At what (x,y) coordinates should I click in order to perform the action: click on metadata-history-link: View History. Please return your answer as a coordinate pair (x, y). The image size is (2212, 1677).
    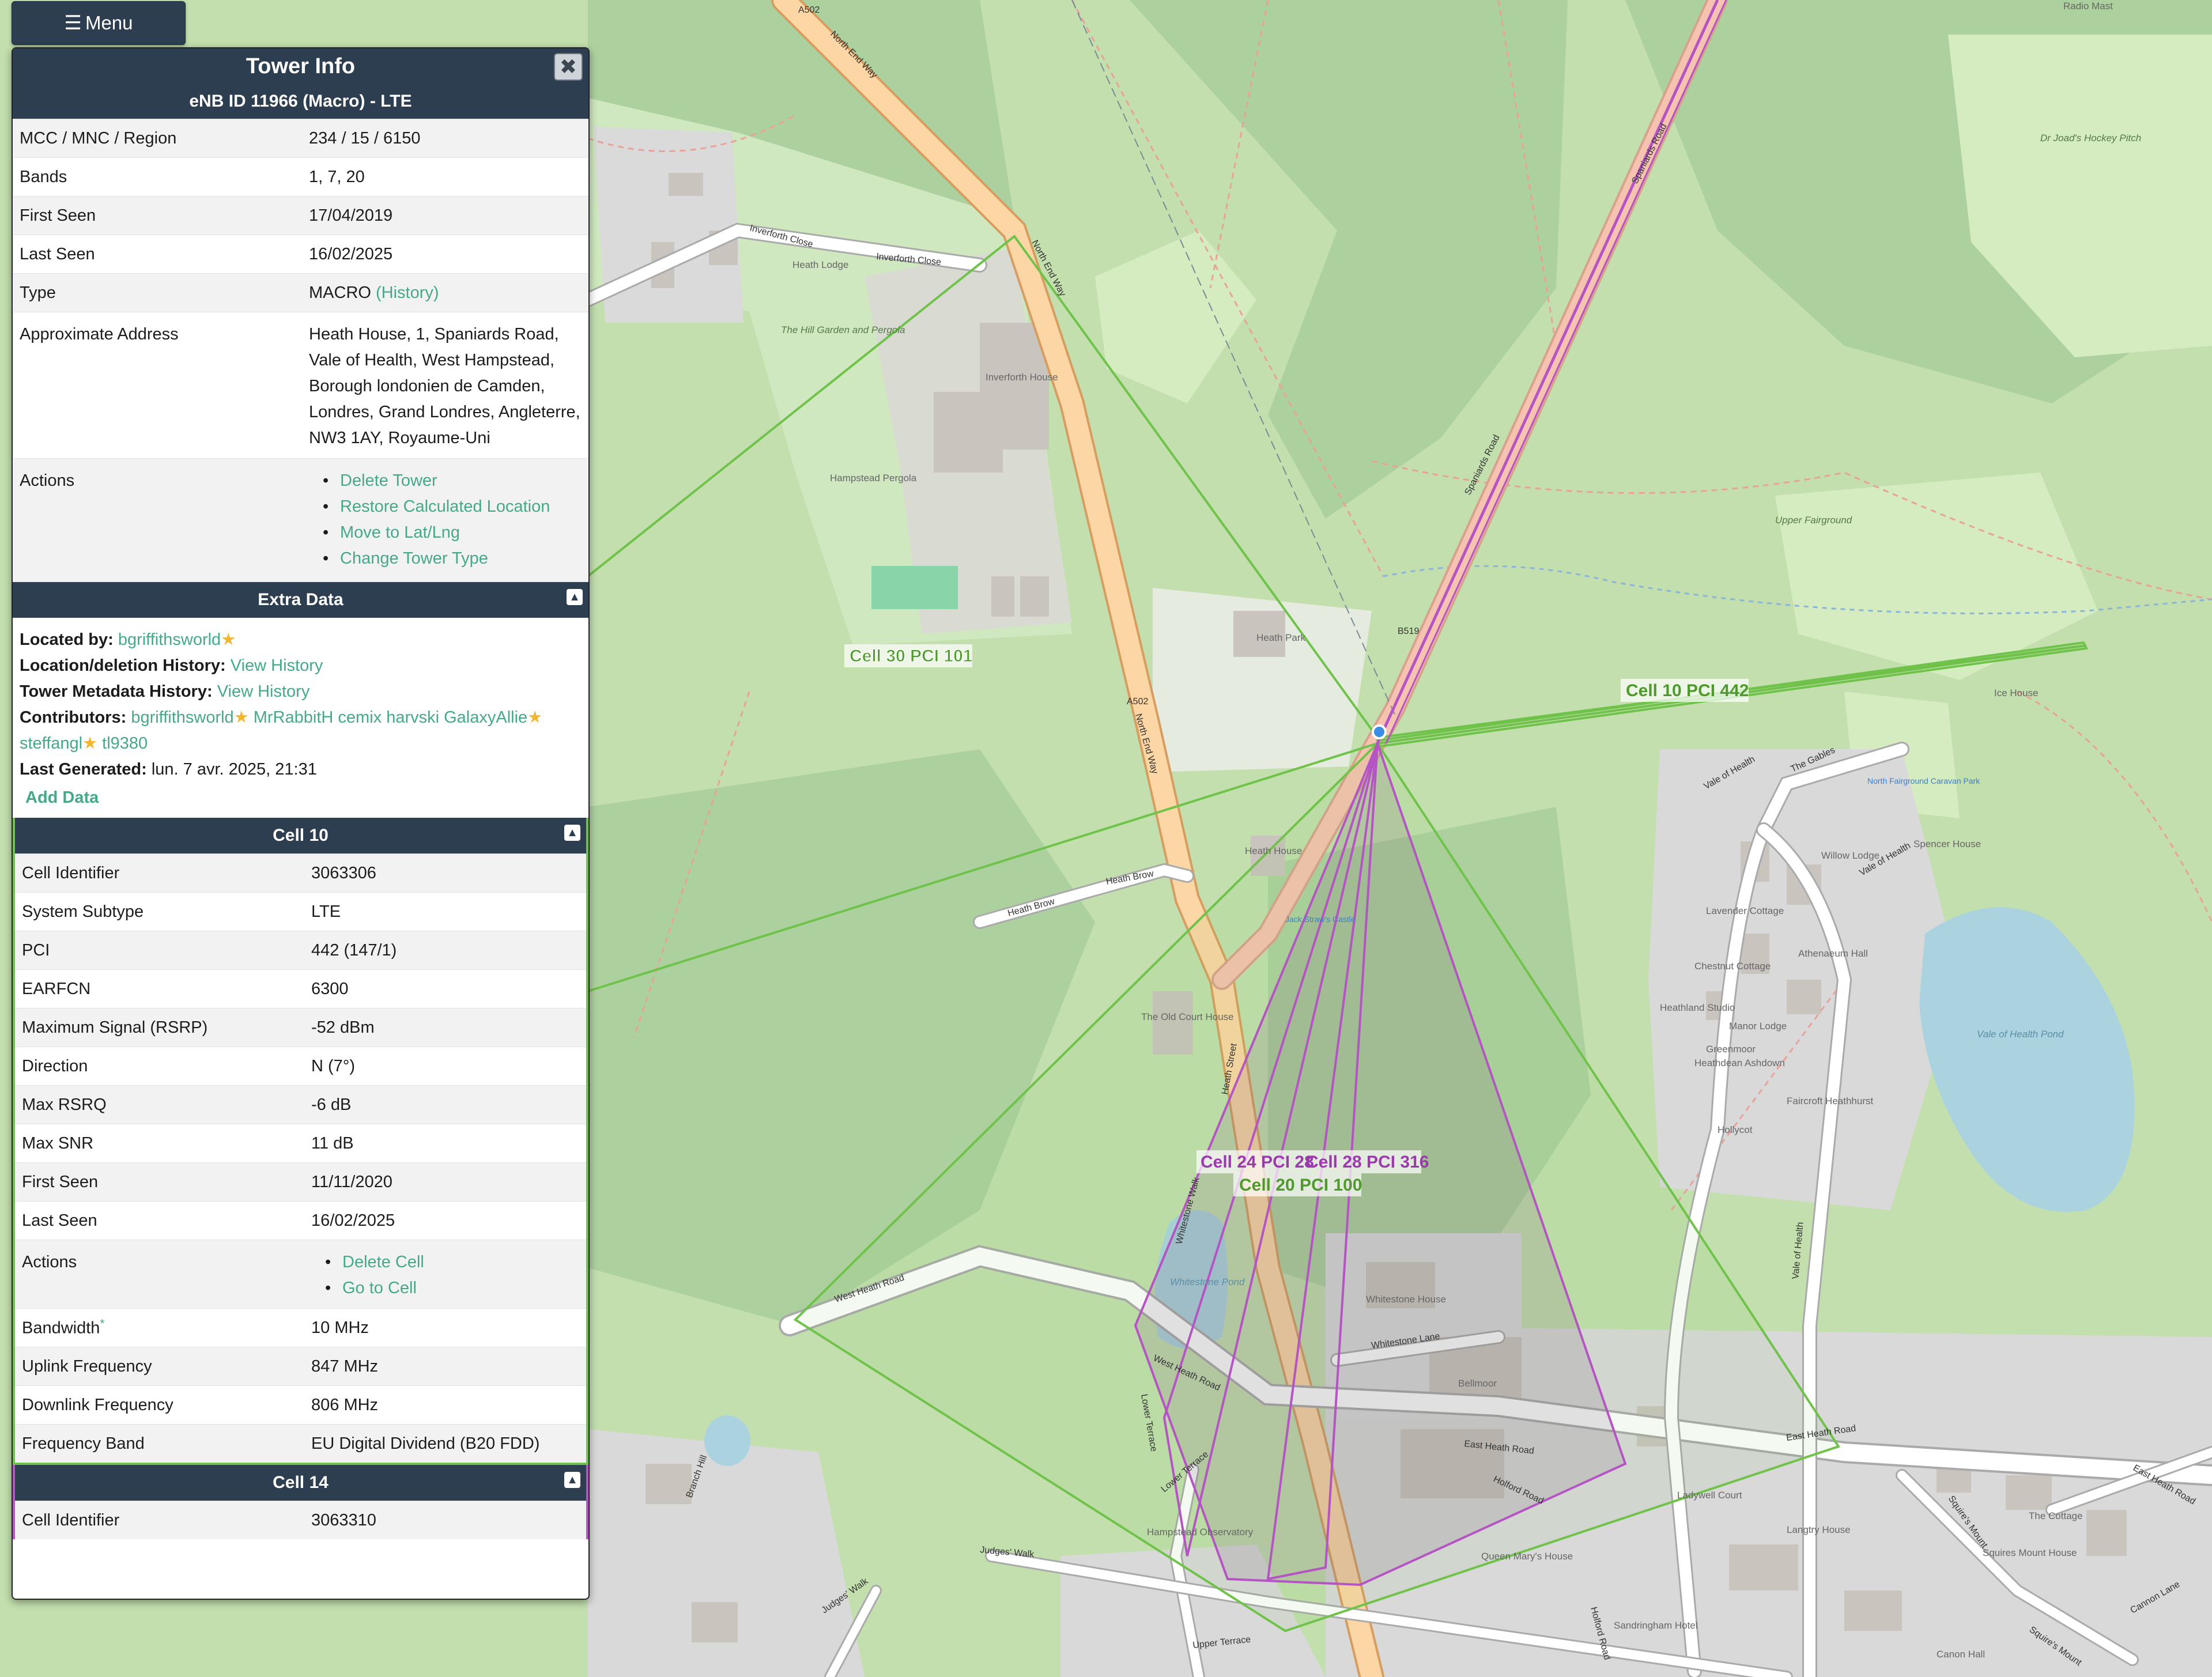
    Looking at the image, I should click on (263, 691).